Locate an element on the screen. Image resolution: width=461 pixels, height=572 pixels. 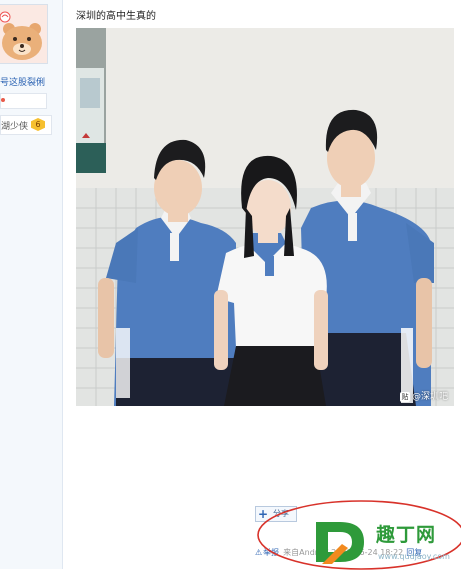
member-badge: 湖少侠 6 is located at coordinates (26, 125).